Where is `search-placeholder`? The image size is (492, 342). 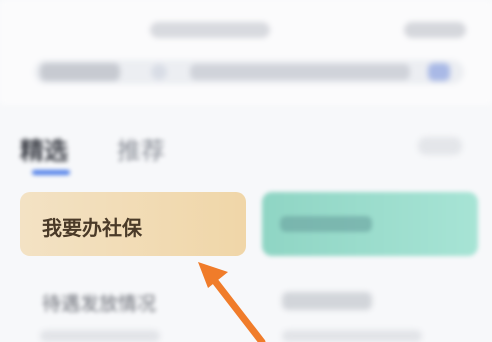 search-placeholder is located at coordinates (300, 72).